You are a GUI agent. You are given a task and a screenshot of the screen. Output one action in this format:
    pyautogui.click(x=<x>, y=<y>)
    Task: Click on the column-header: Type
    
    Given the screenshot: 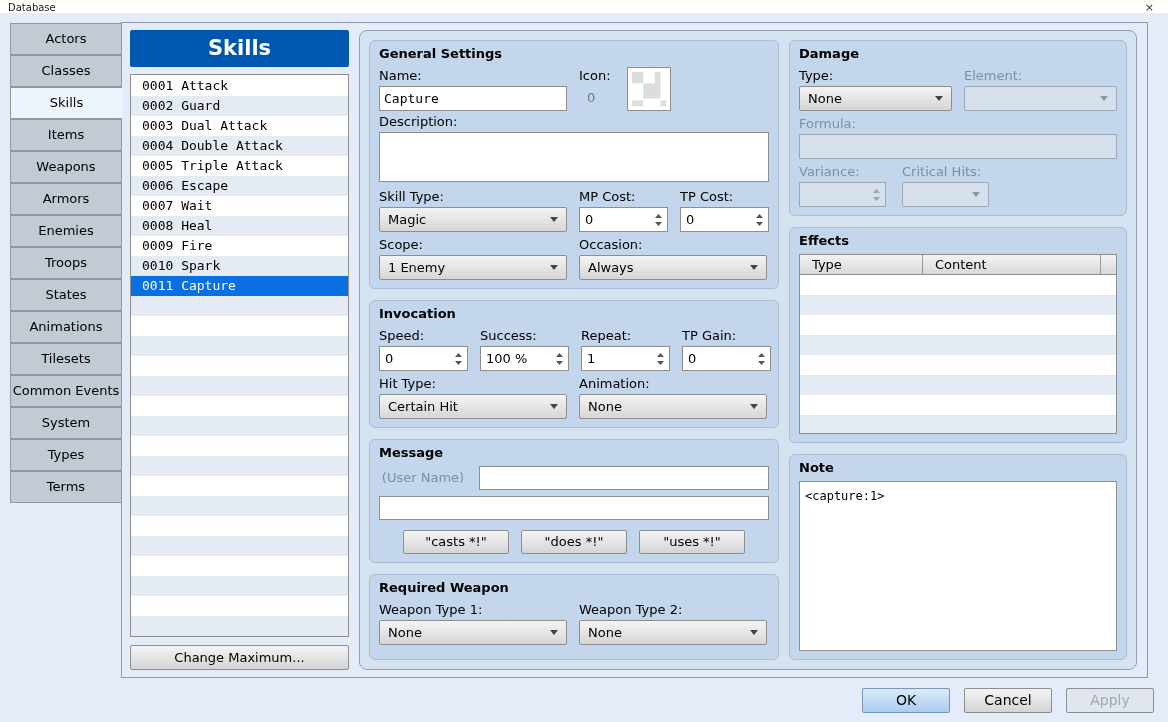 What is the action you would take?
    pyautogui.click(x=861, y=264)
    